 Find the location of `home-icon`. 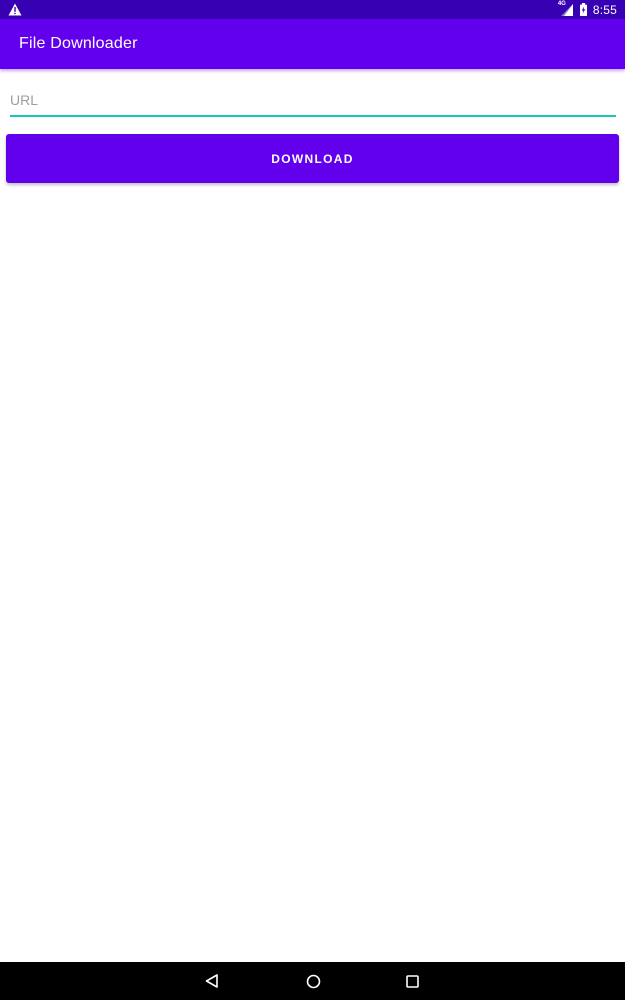

home-icon is located at coordinates (313, 981).